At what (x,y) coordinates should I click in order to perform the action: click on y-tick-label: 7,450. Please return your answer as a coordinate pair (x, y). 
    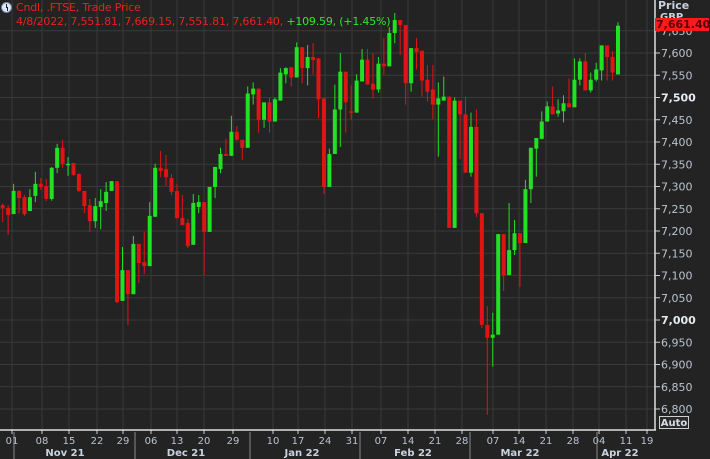
    Looking at the image, I should click on (677, 120).